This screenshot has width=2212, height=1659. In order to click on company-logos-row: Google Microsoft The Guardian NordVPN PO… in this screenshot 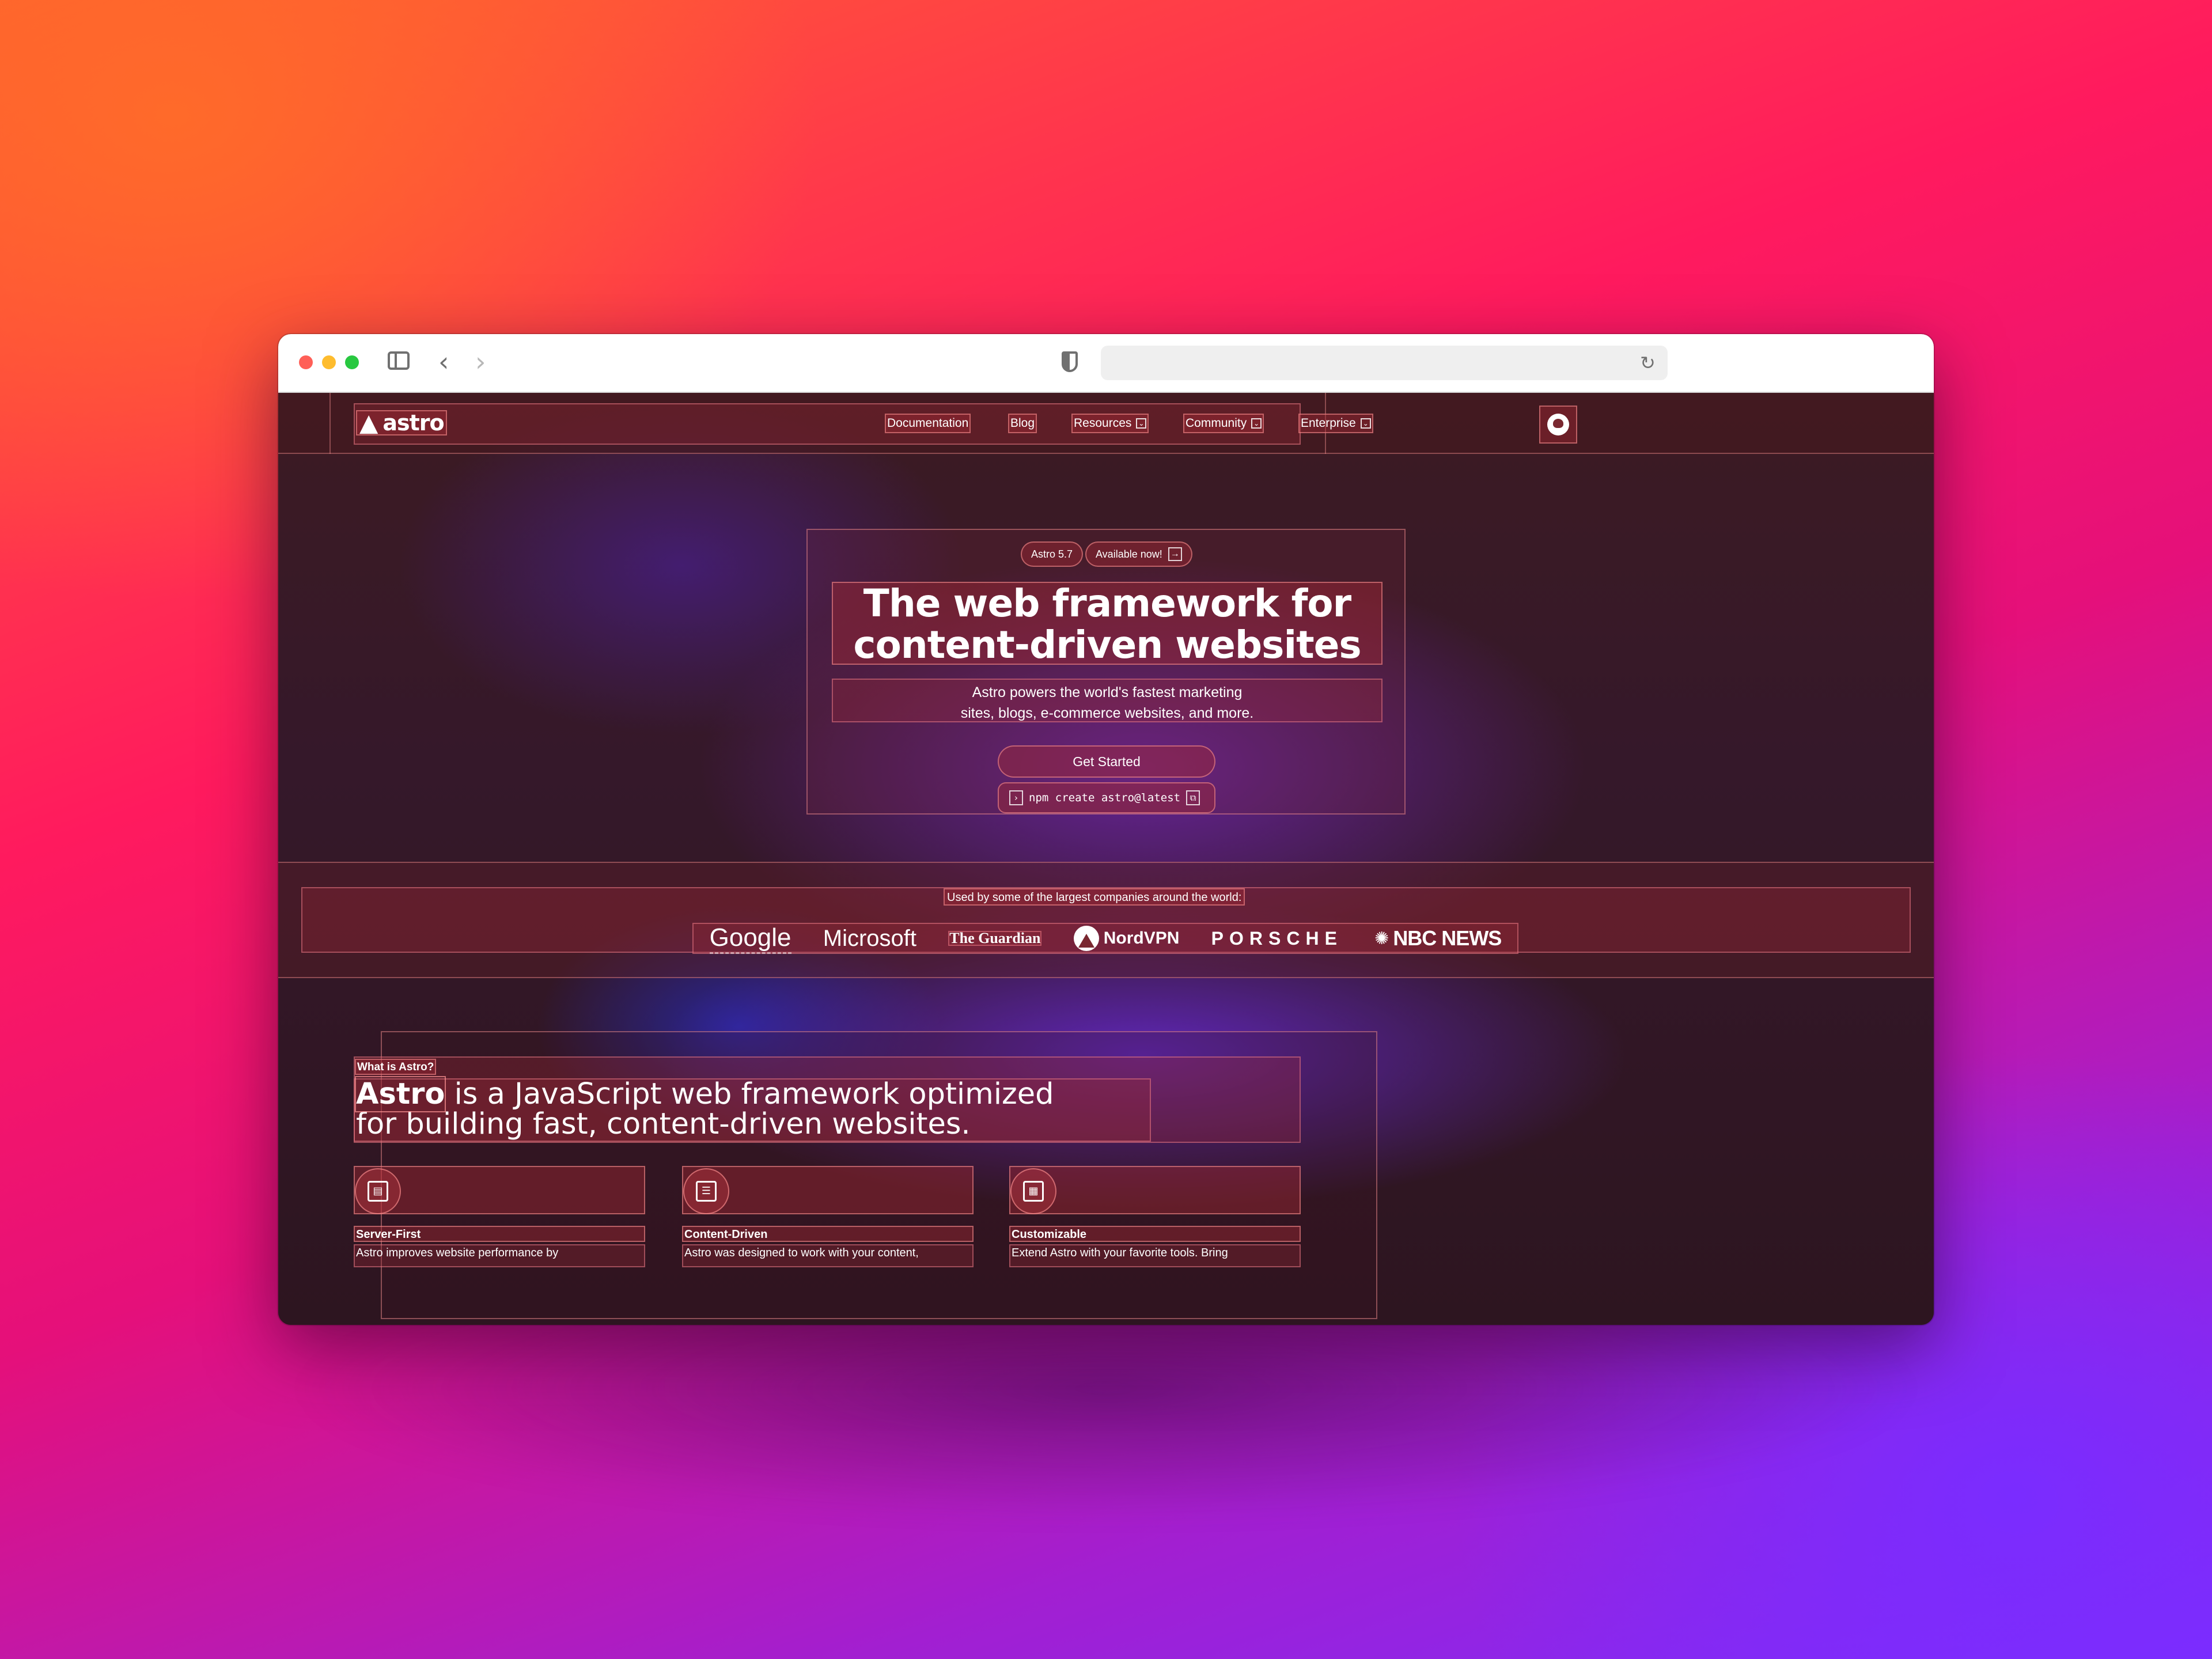, I will do `click(1105, 938)`.